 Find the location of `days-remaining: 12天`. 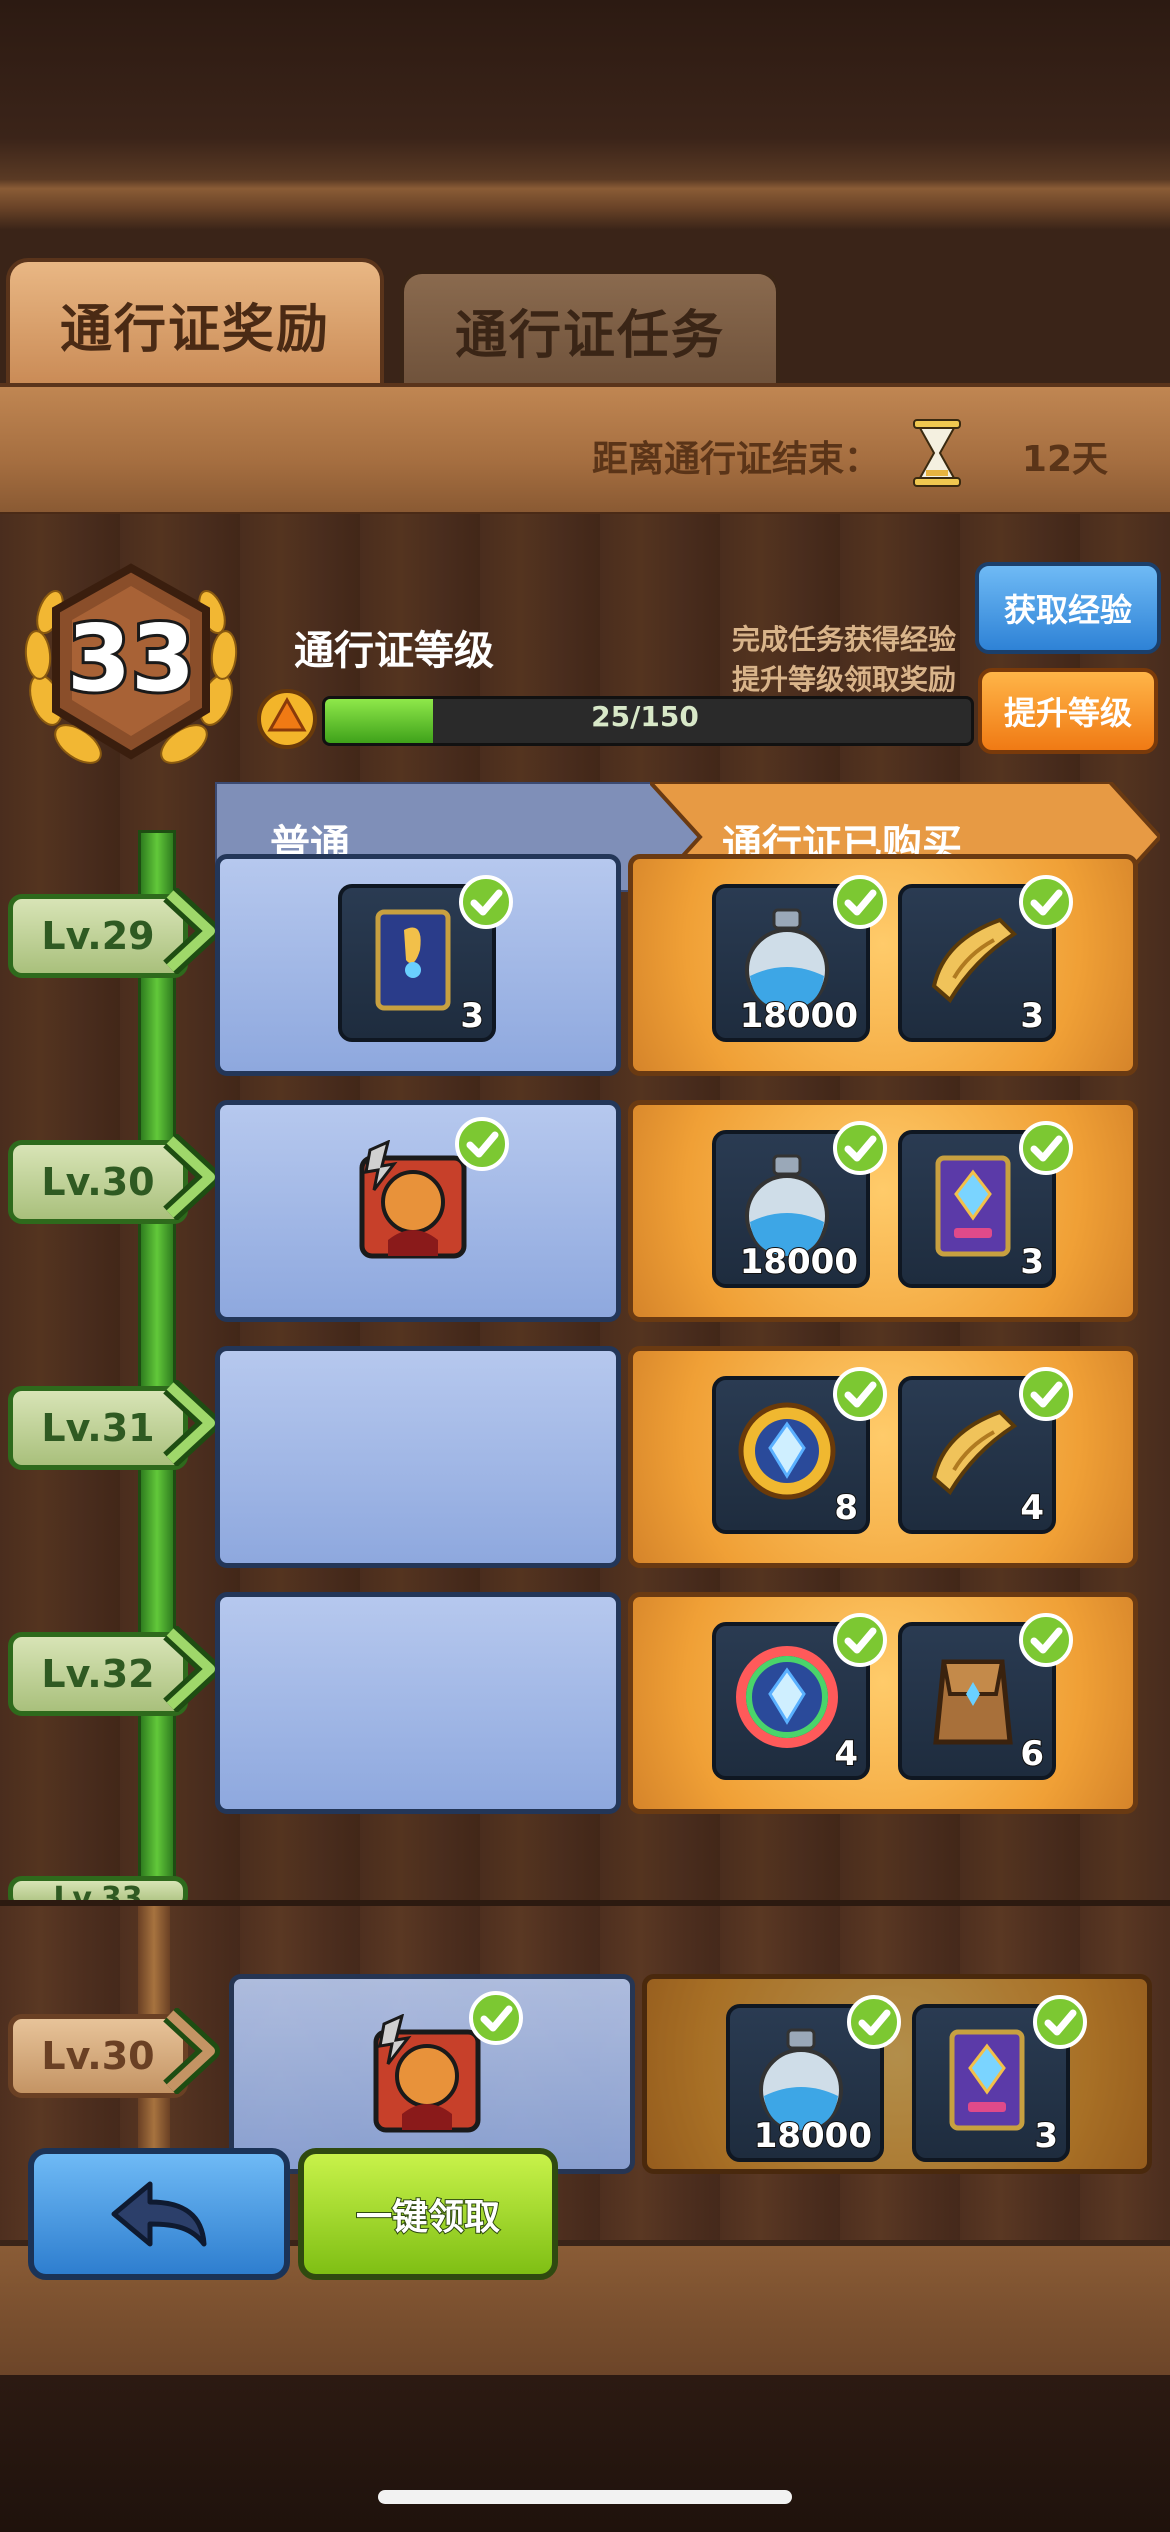

days-remaining: 12天 is located at coordinates (1064, 459).